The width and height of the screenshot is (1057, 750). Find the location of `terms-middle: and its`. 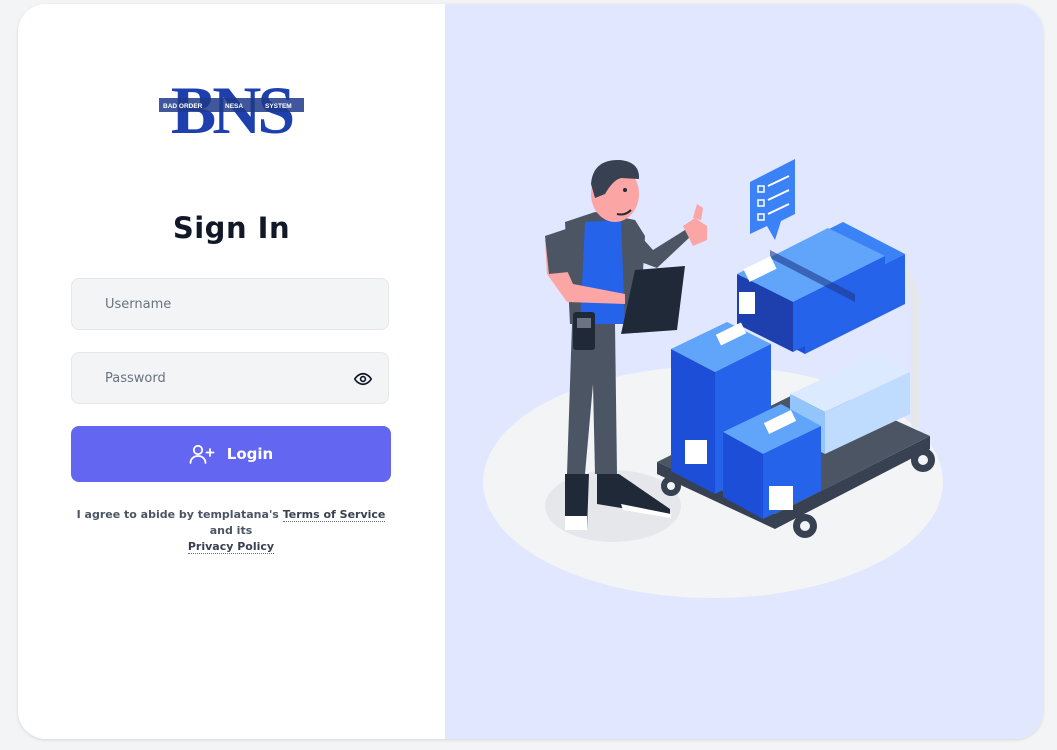

terms-middle: and its is located at coordinates (231, 530).